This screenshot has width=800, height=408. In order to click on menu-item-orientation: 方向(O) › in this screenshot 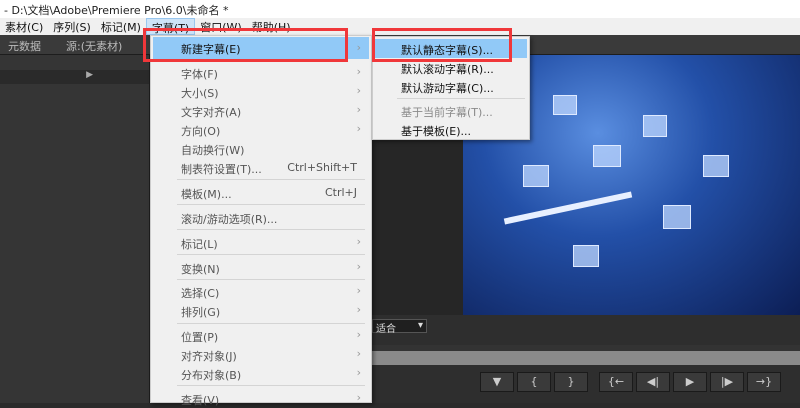, I will do `click(261, 129)`.